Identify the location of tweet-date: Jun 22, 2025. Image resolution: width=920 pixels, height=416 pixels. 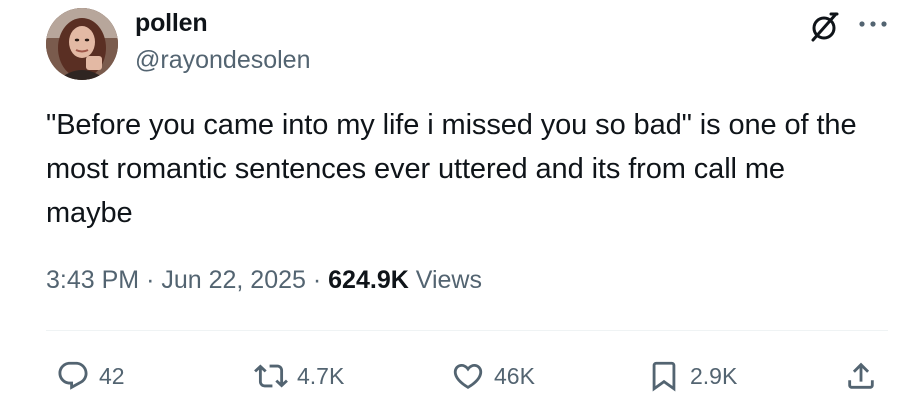
(233, 280).